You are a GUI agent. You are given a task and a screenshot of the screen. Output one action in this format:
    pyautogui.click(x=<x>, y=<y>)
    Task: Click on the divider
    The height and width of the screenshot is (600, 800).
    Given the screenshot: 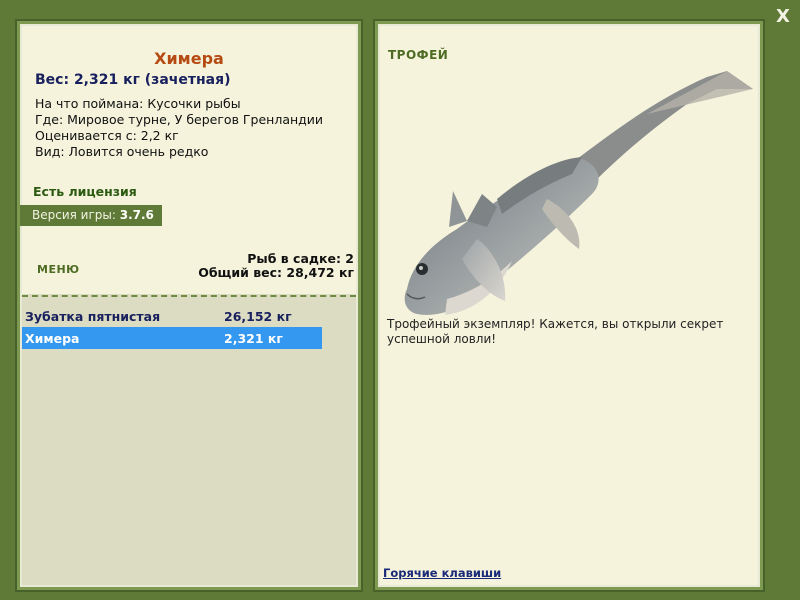 What is the action you would take?
    pyautogui.click(x=189, y=296)
    